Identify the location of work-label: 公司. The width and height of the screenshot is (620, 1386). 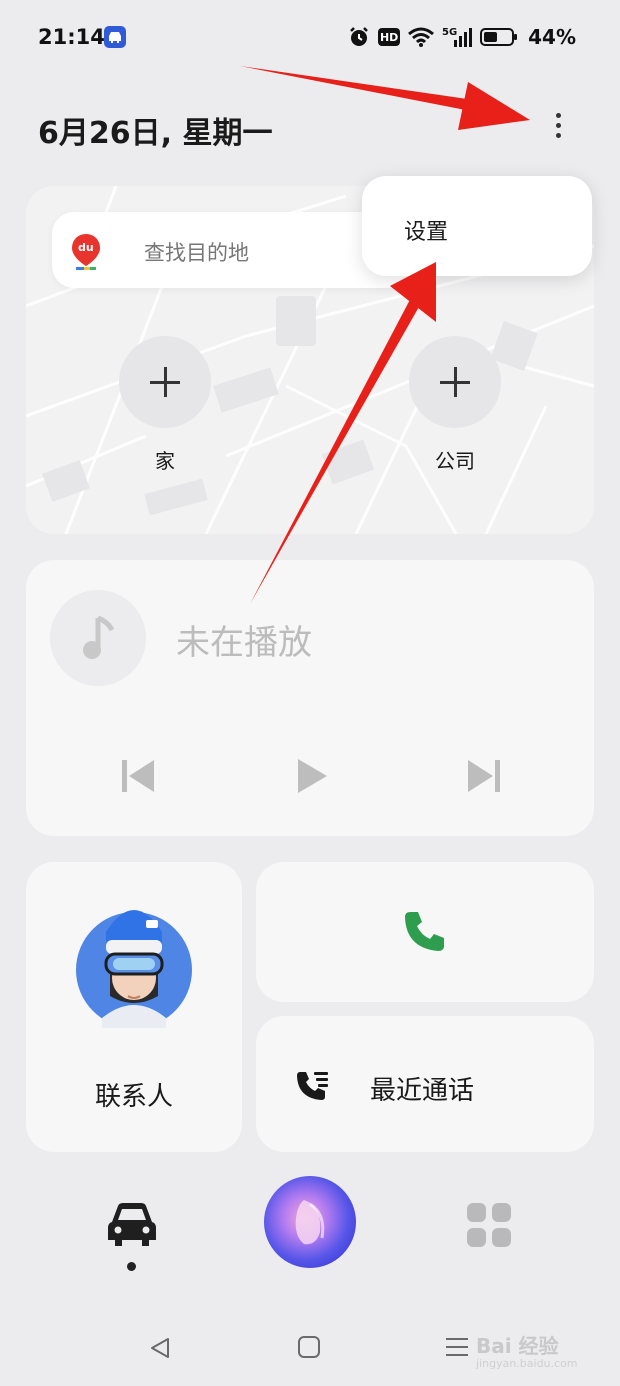
(455, 461).